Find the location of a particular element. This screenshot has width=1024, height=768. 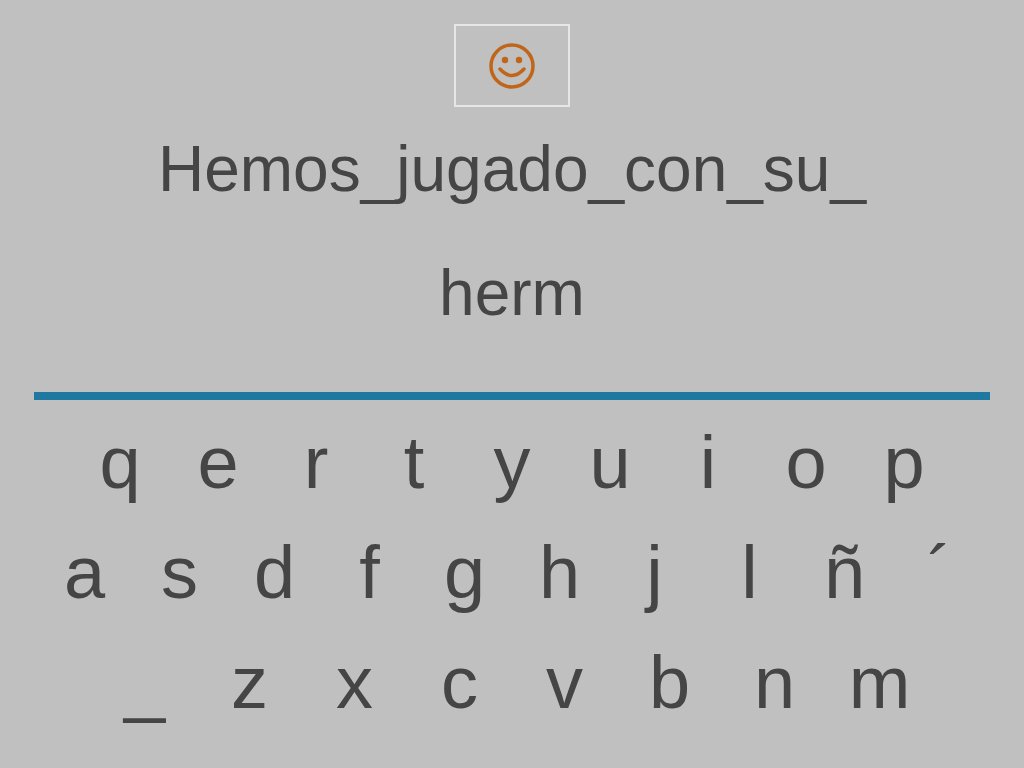

letter-key: g is located at coordinates (464, 573).